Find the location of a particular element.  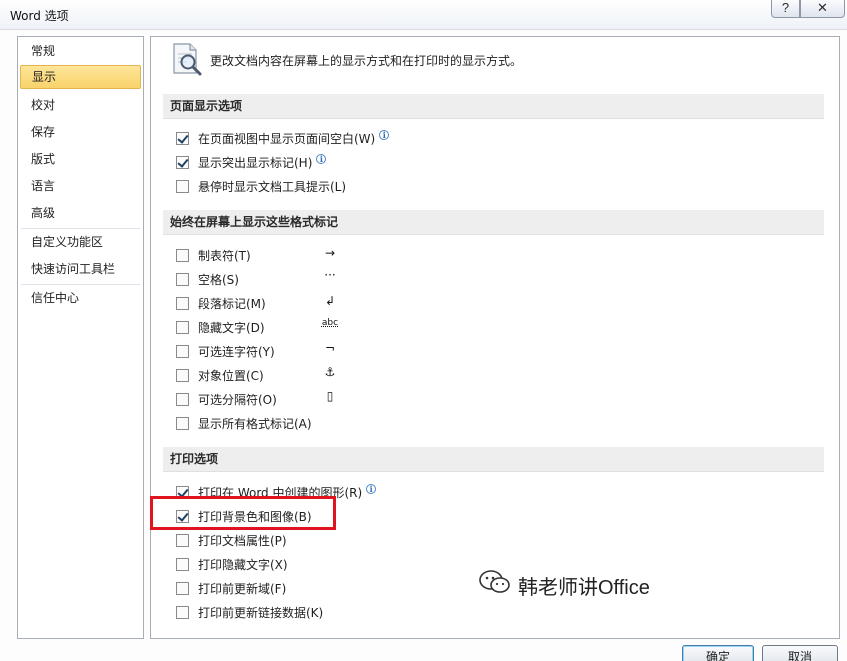

display-magnifier-icon is located at coordinates (187, 60).